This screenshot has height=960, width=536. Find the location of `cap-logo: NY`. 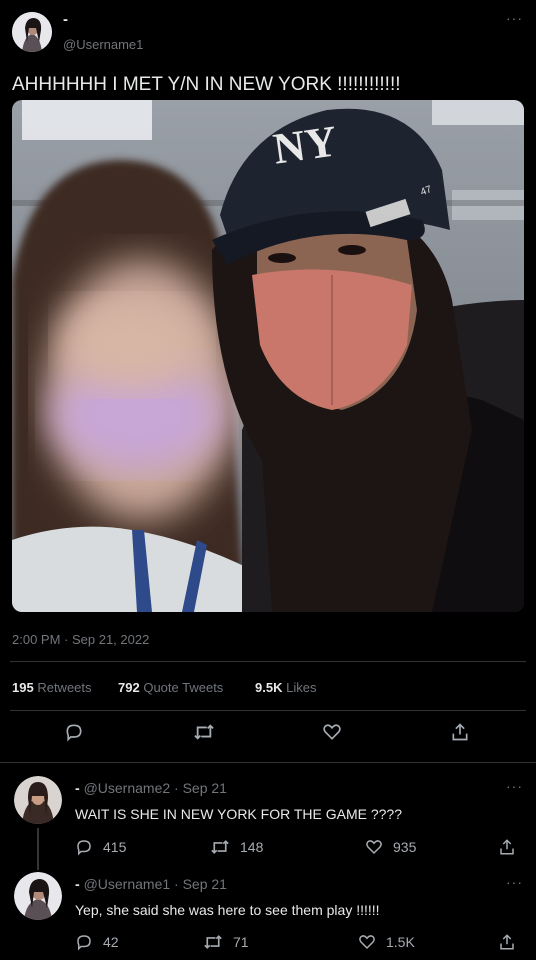

cap-logo: NY is located at coordinates (305, 144).